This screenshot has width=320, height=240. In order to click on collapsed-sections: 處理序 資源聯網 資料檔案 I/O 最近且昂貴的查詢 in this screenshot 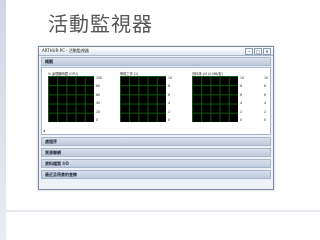, I will do `click(156, 158)`.